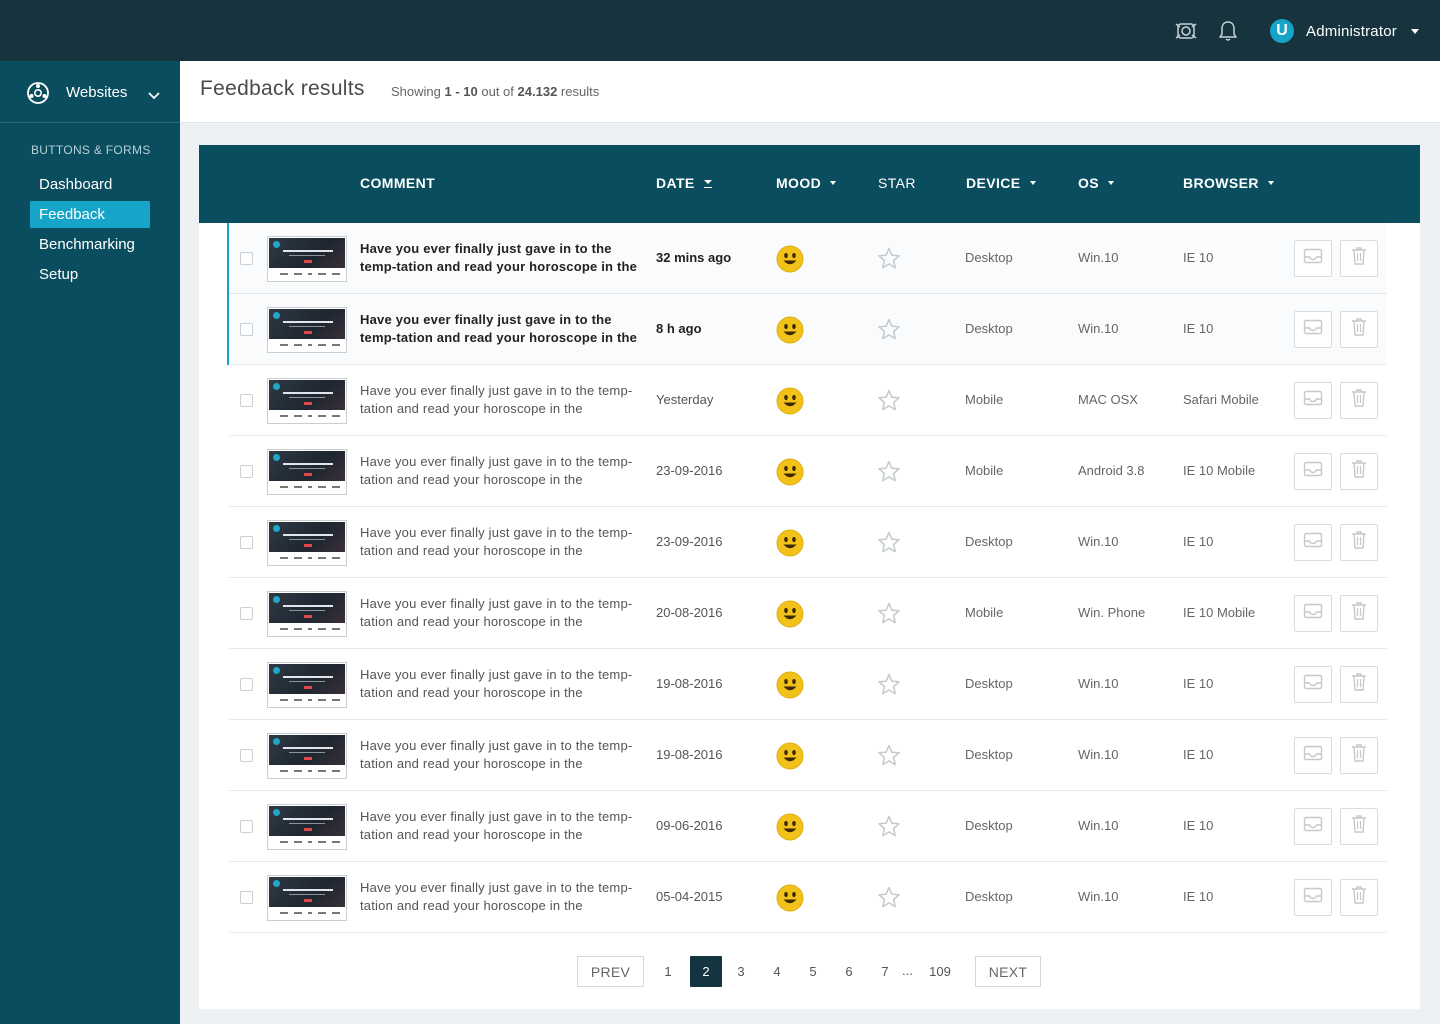 This screenshot has width=1440, height=1024. What do you see at coordinates (777, 971) in the screenshot?
I see `page-4: 4` at bounding box center [777, 971].